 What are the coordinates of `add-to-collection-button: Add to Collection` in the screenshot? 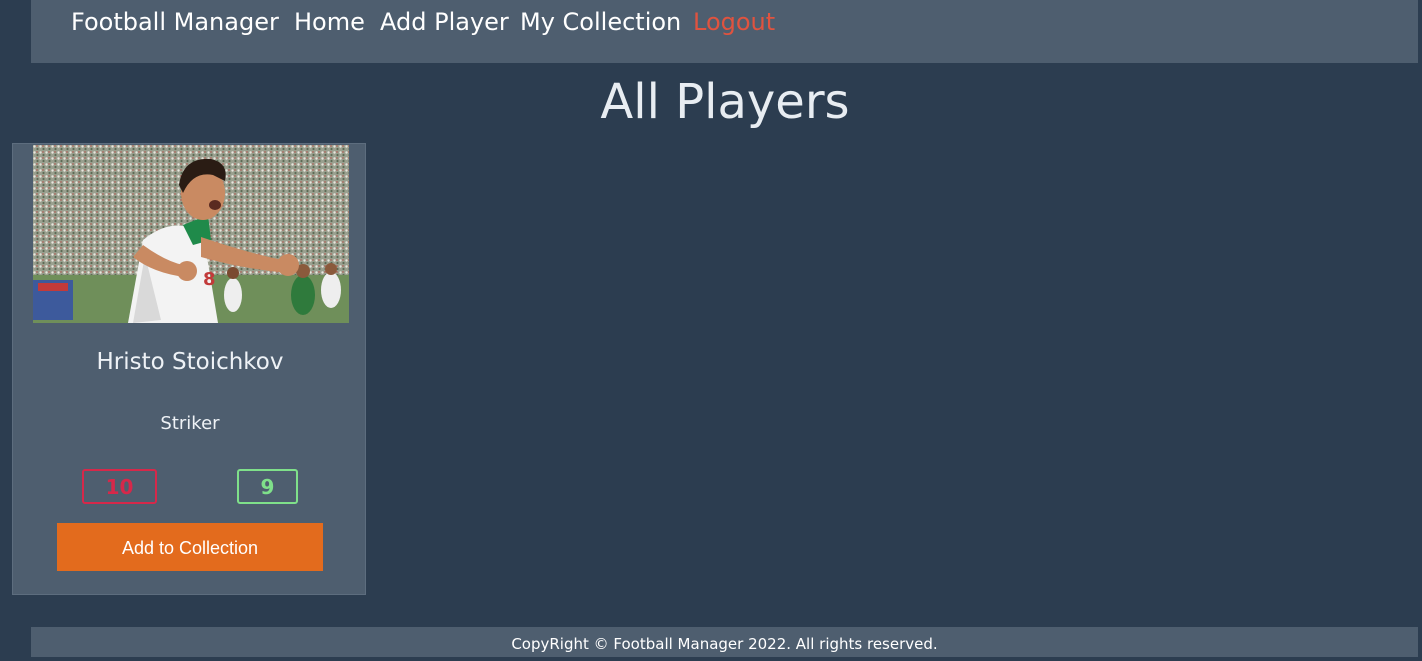 It's located at (190, 547).